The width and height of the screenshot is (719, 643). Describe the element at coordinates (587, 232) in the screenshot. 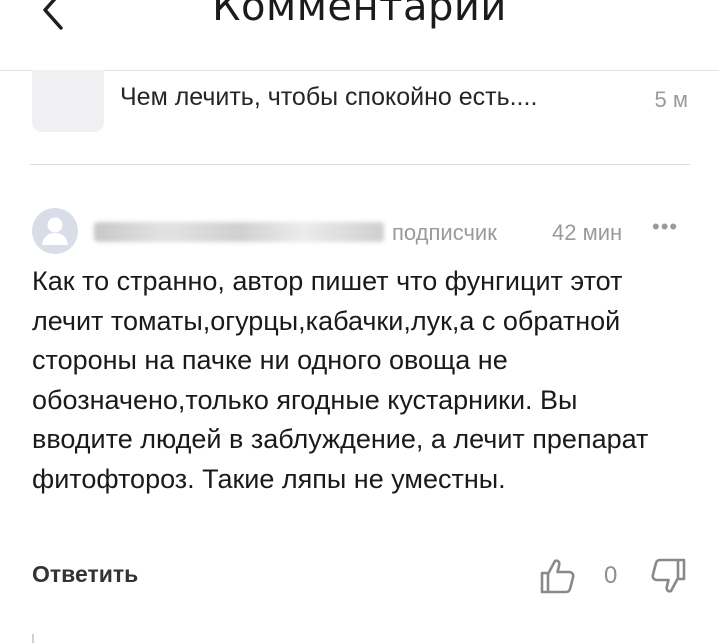

I see `comment-time: 42 мин` at that location.